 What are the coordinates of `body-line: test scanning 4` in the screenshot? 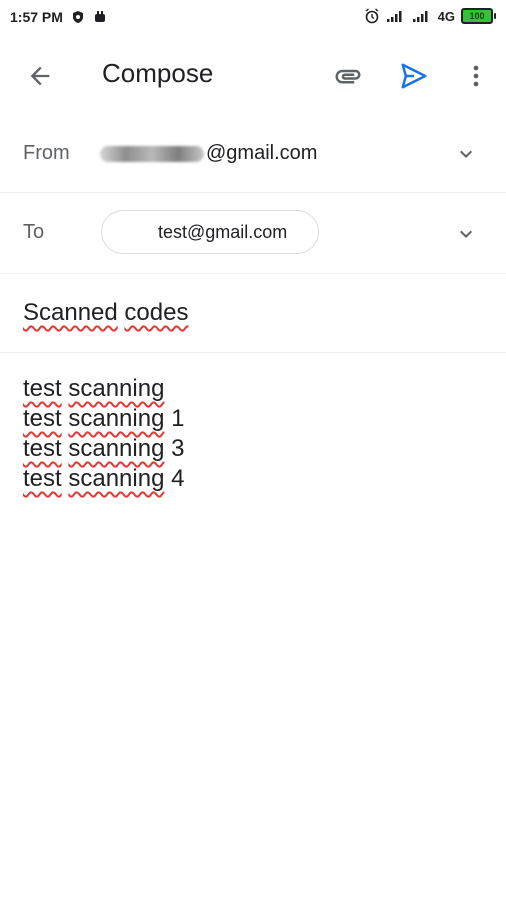 It's located at (104, 478).